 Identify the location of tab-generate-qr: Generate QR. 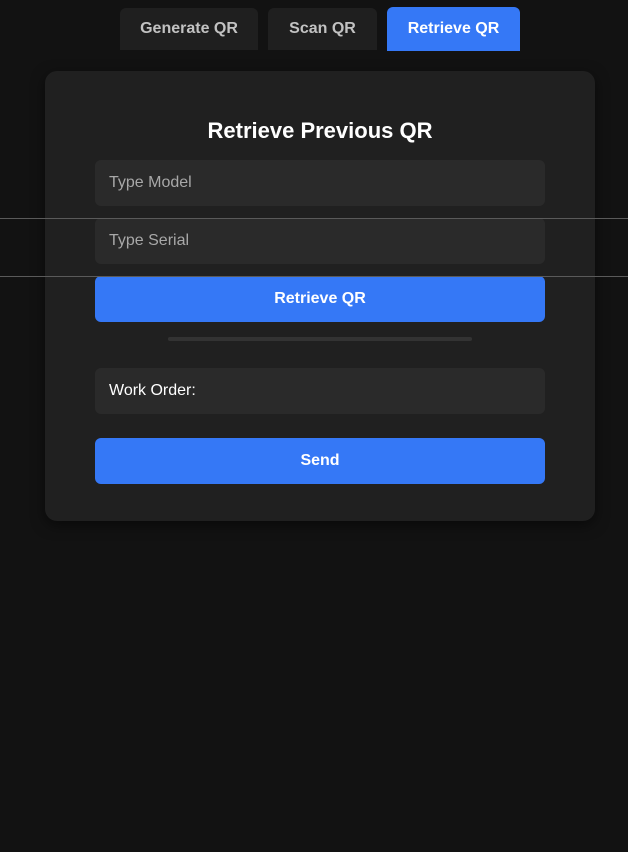
(189, 29).